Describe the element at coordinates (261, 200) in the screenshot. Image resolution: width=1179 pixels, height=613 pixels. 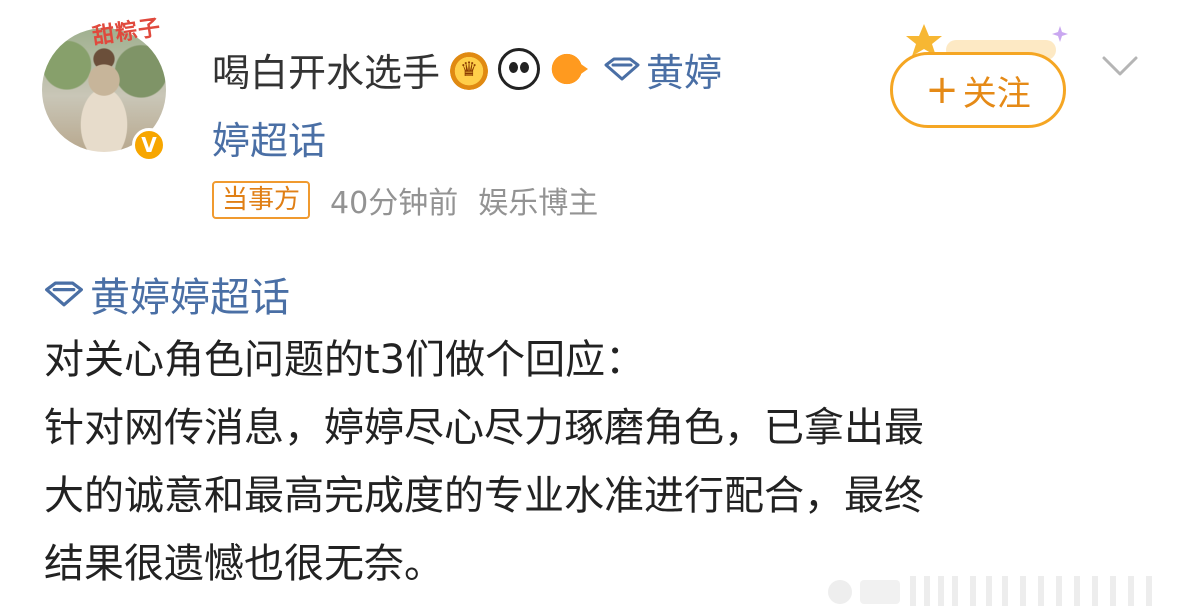
I see `party-tag: 当事方` at that location.